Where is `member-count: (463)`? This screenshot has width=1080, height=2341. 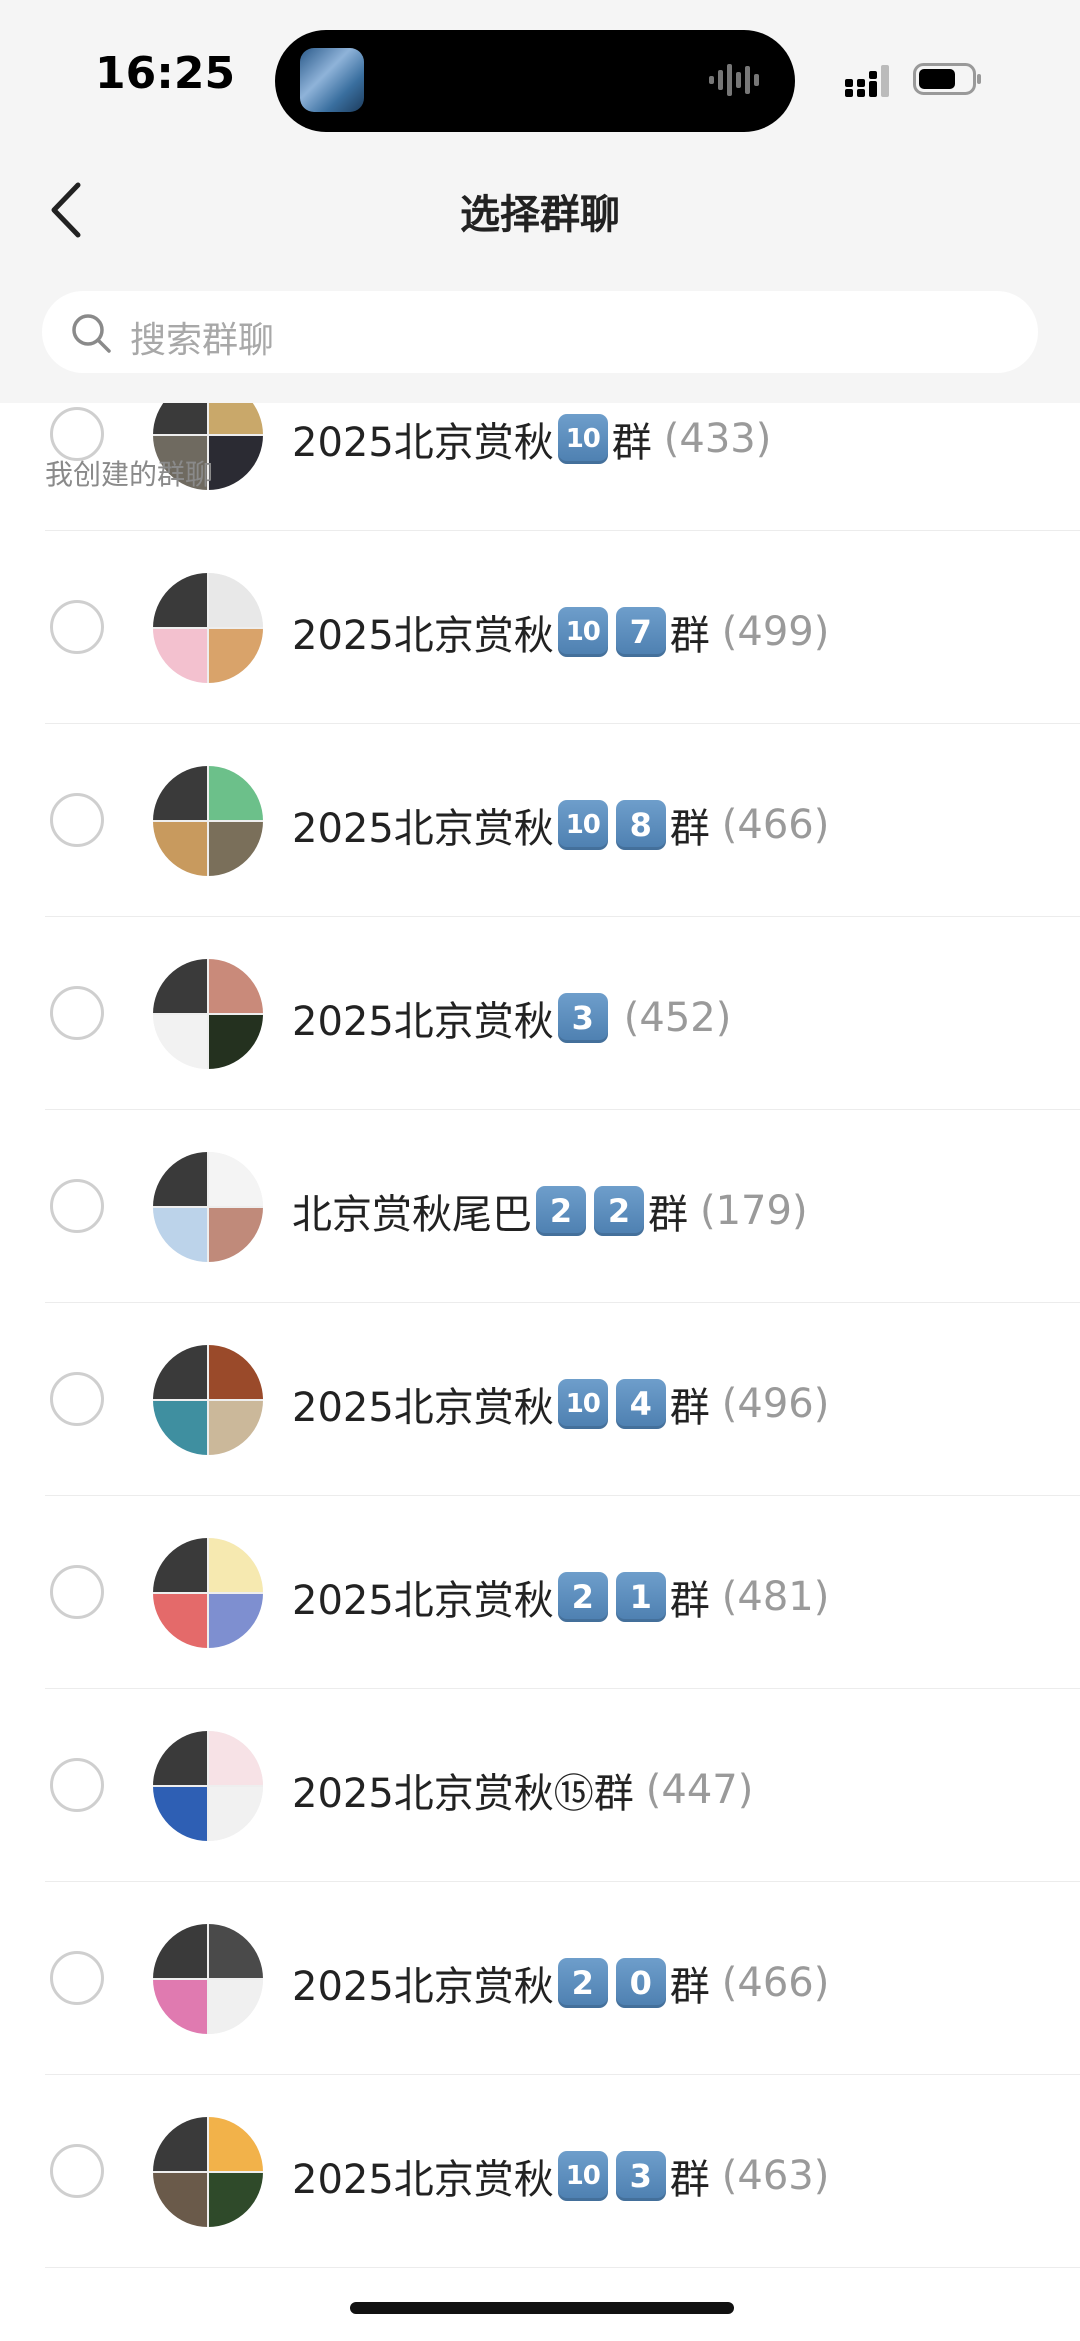 member-count: (463) is located at coordinates (775, 2176).